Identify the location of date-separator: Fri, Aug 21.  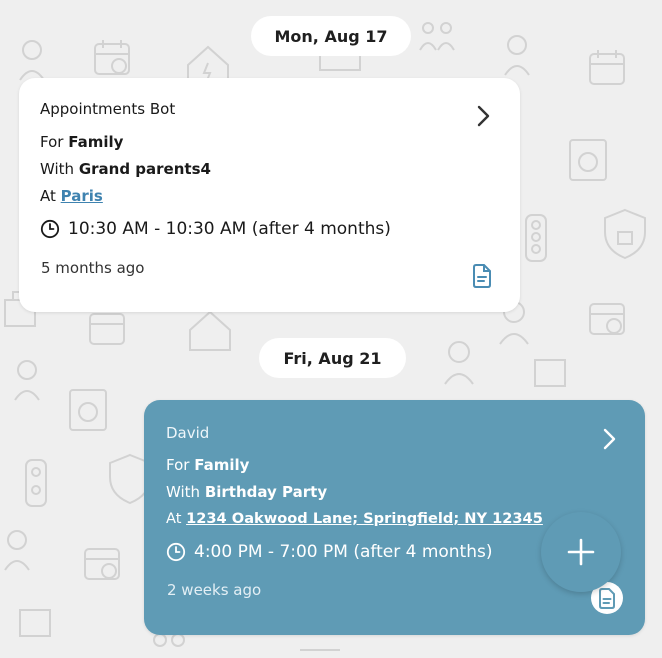
(332, 358).